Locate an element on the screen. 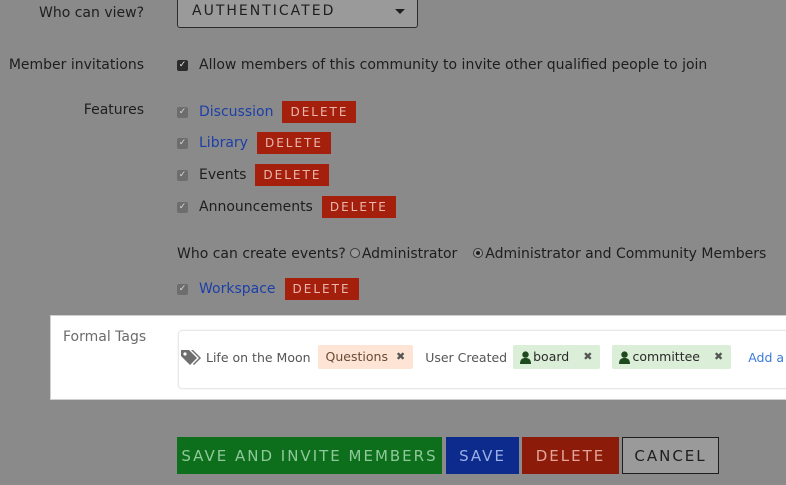 The height and width of the screenshot is (485, 786). user-created-label: User Created is located at coordinates (466, 357).